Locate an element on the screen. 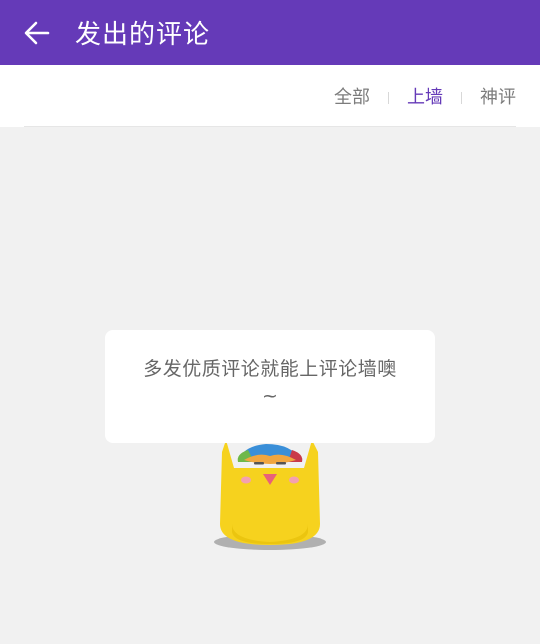 This screenshot has width=540, height=644. tab-on-wall: 上墙 is located at coordinates (425, 98).